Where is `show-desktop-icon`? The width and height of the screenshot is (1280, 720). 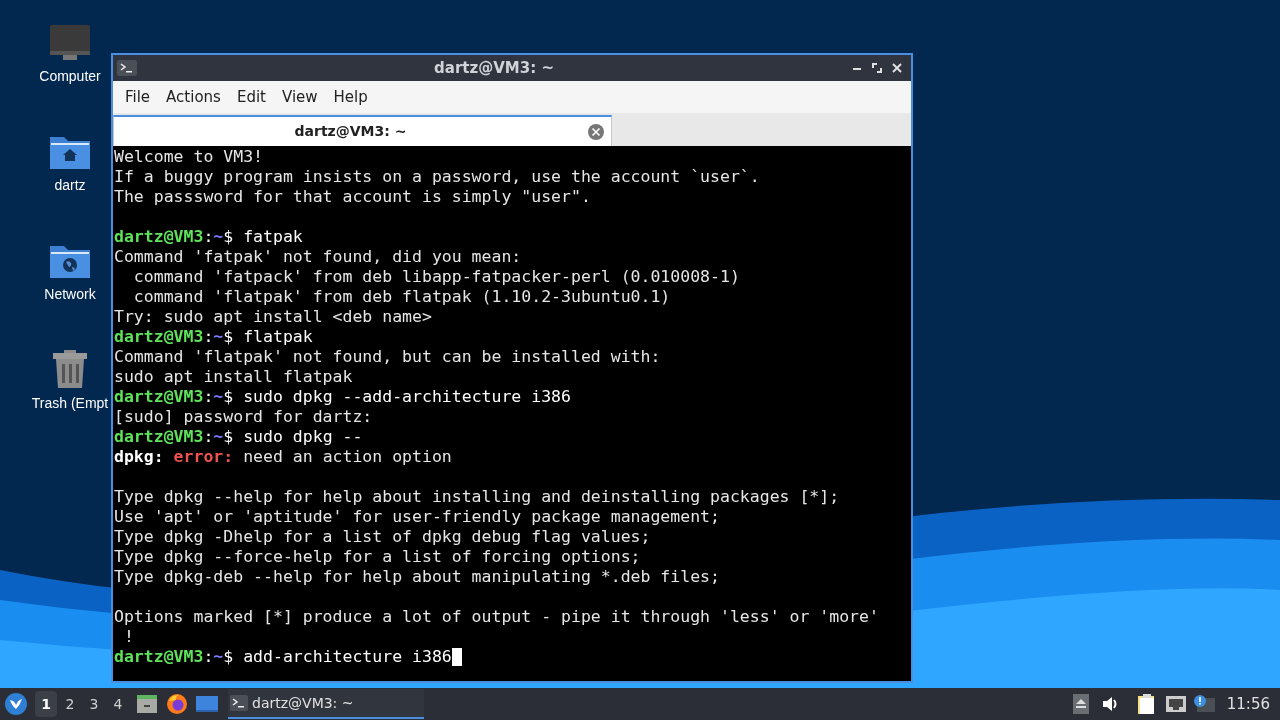
show-desktop-icon is located at coordinates (207, 704).